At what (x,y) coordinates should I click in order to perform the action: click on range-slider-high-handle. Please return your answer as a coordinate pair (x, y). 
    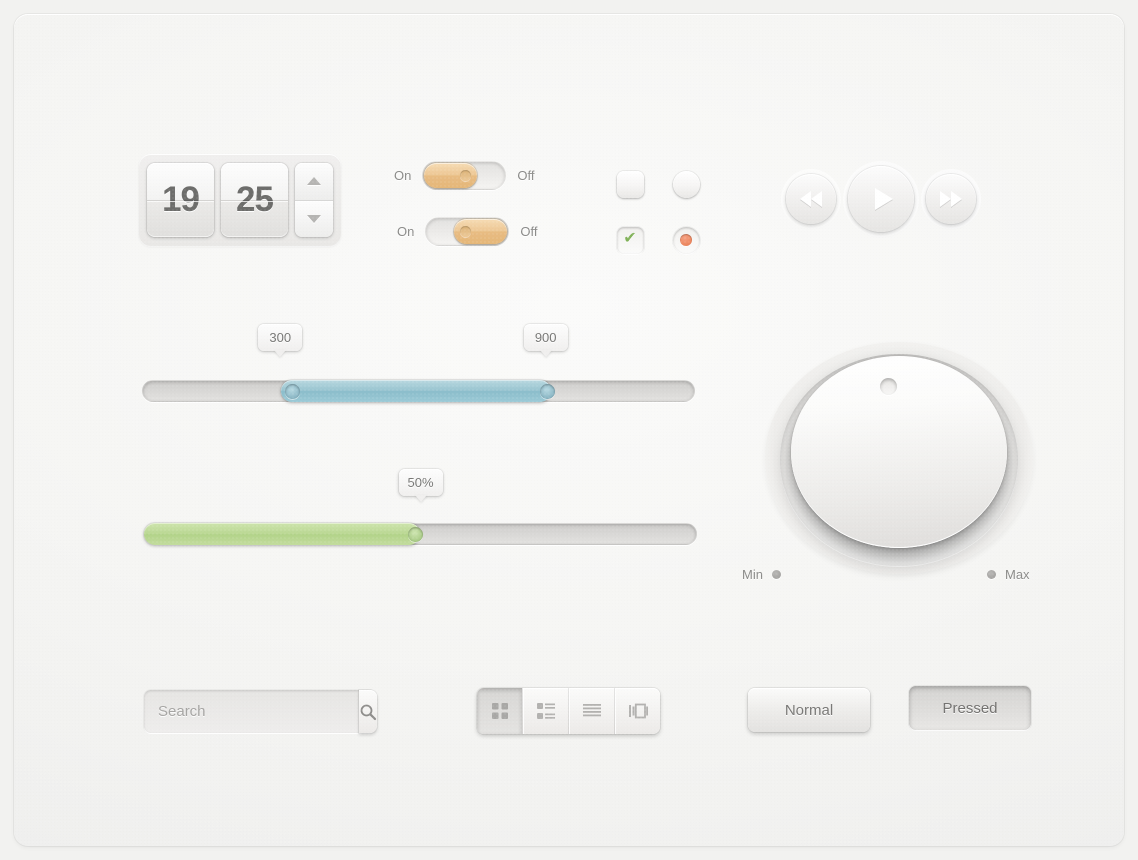
    Looking at the image, I should click on (547, 391).